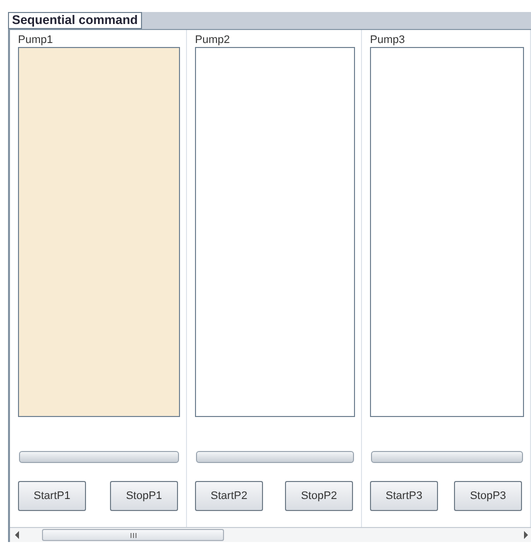  Describe the element at coordinates (52, 496) in the screenshot. I see `start-button: StartP1` at that location.